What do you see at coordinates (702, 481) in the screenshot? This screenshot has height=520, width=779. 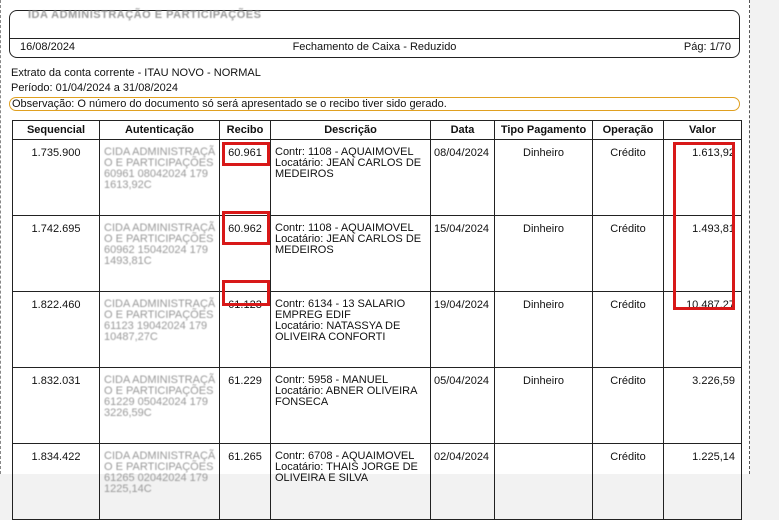 I see `cell-valor: 1.225,14` at bounding box center [702, 481].